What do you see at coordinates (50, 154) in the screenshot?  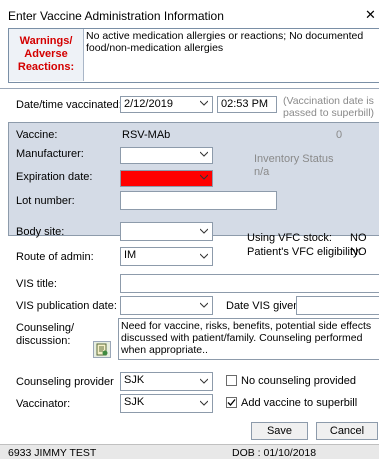 I see `manufacturer-label: Manufacturer:` at bounding box center [50, 154].